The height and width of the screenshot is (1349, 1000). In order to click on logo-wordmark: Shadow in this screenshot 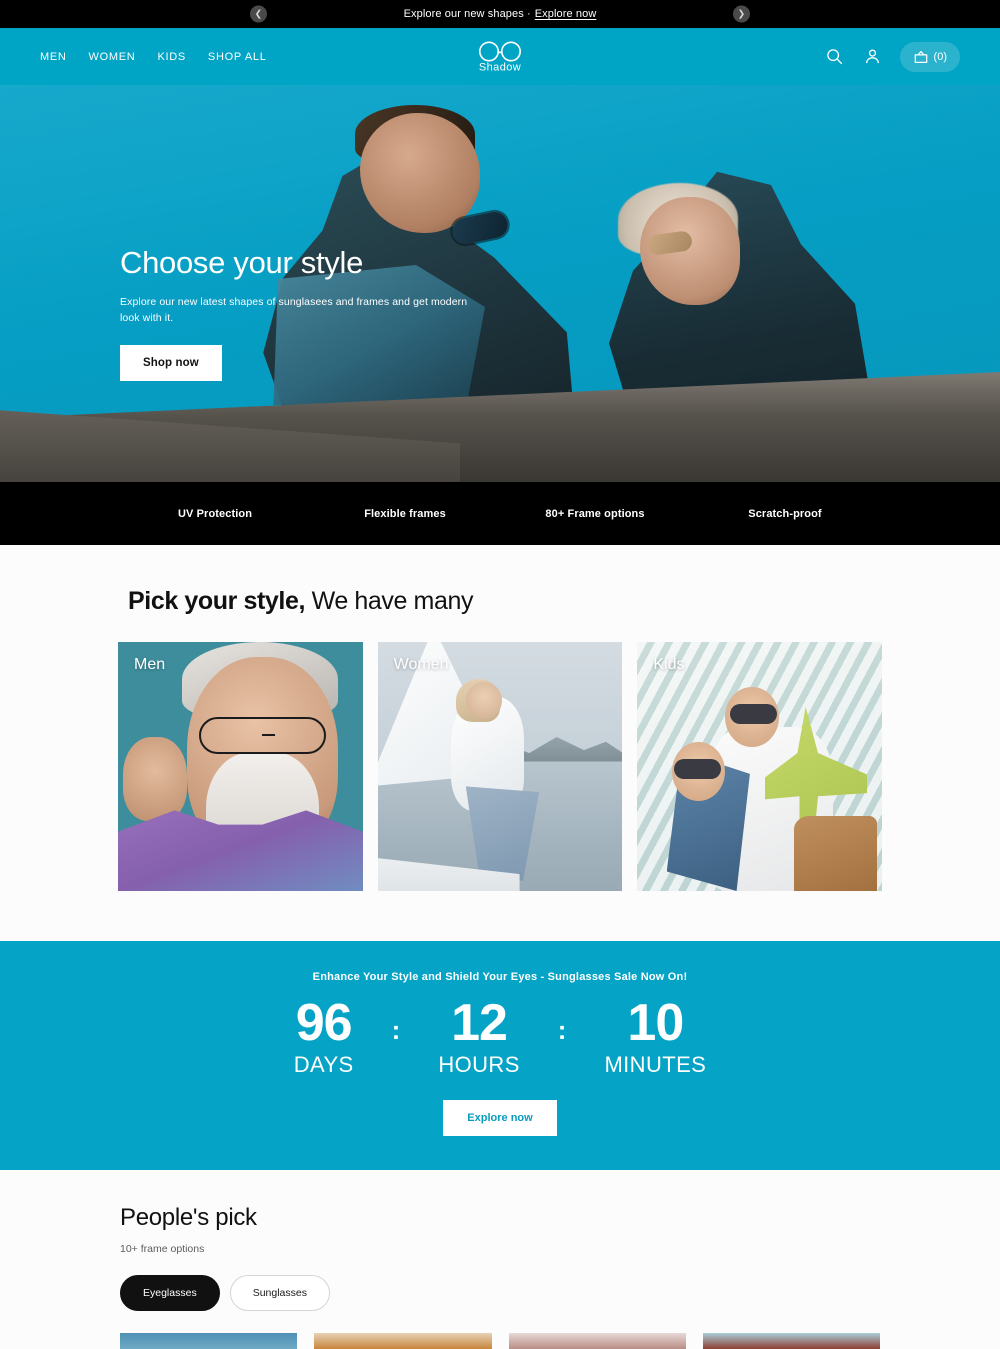, I will do `click(500, 67)`.